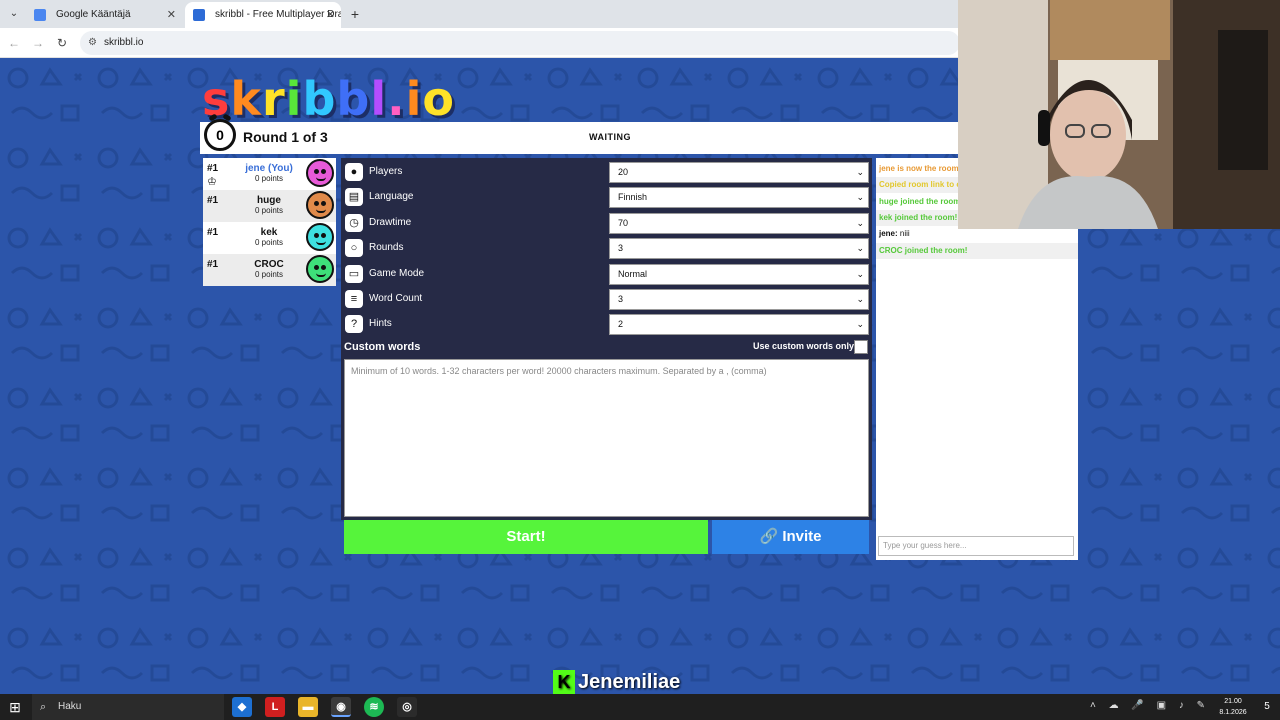 This screenshot has height=720, width=1280. What do you see at coordinates (382, 347) in the screenshot?
I see `custom-words-title: Custom words` at bounding box center [382, 347].